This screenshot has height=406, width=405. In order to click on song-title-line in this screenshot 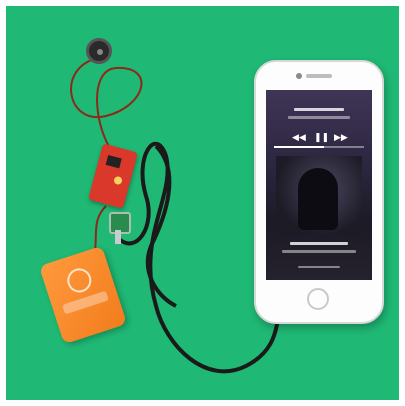, I will do `click(319, 109)`.